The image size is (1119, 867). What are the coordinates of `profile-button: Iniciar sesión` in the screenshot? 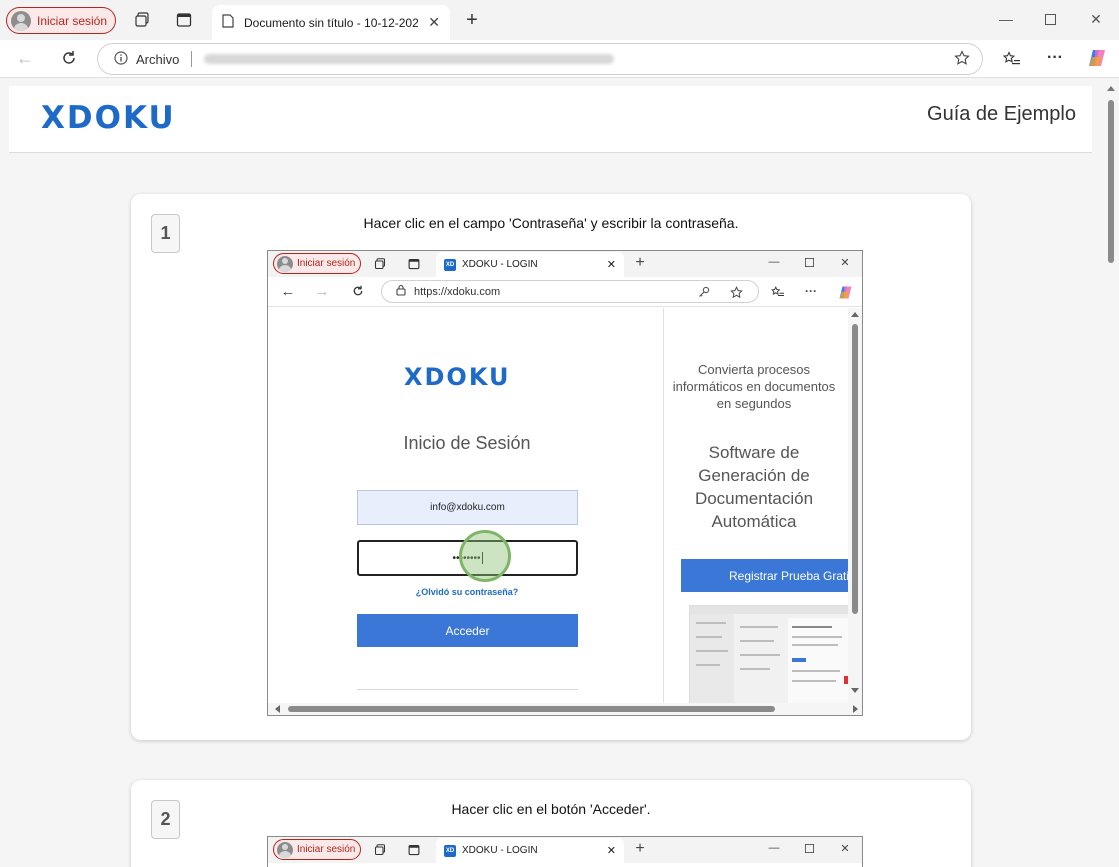 It's located at (61, 20).